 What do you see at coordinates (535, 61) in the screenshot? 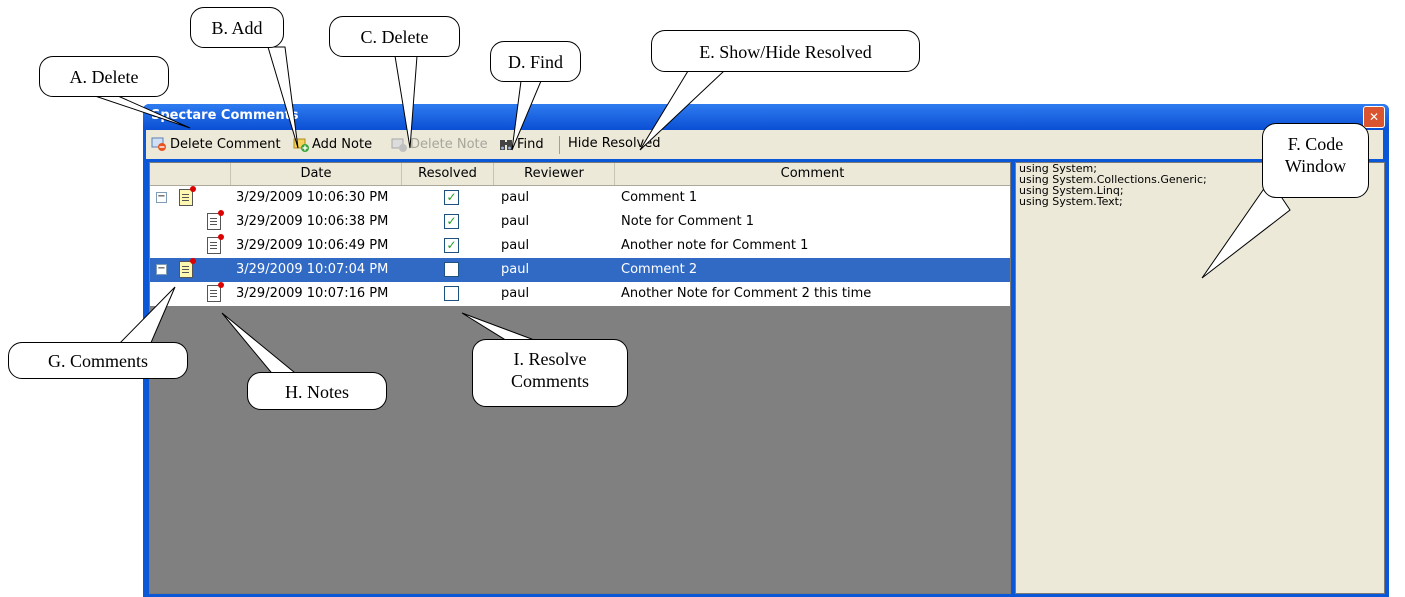
I see `callout-find: D. Find` at bounding box center [535, 61].